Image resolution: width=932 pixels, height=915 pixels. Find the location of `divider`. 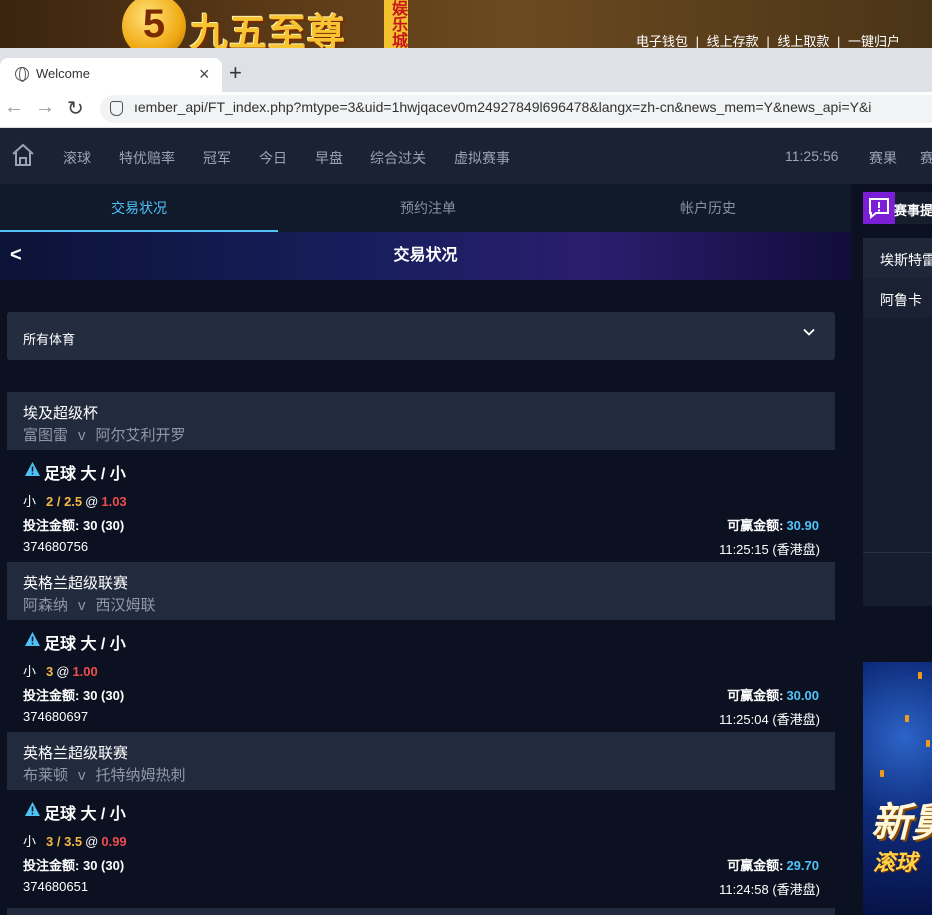

divider is located at coordinates (897, 552).